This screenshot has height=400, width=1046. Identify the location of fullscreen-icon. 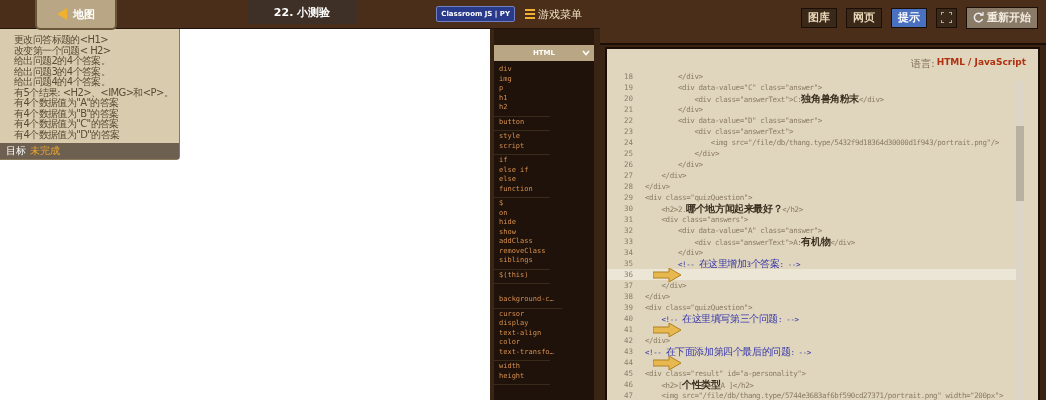
(946, 17).